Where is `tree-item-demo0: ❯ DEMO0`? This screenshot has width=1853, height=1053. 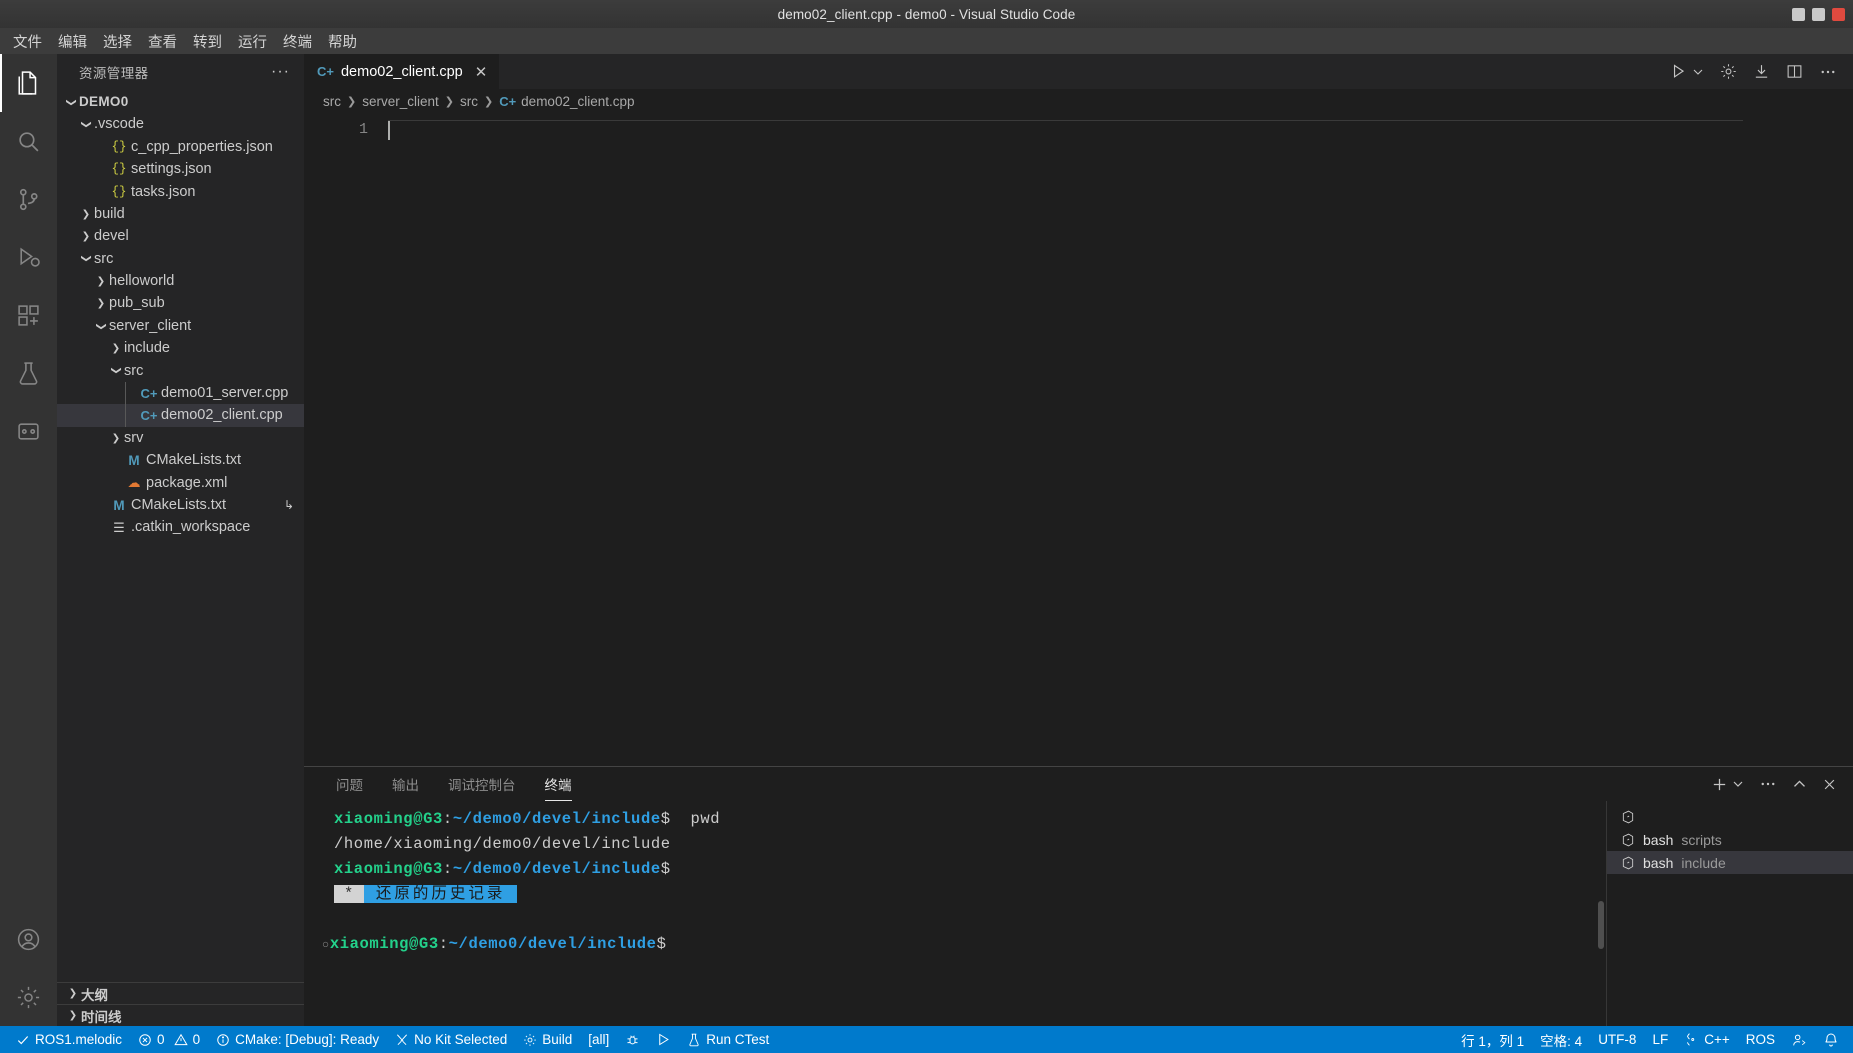
tree-item-demo0: ❯ DEMO0 is located at coordinates (180, 102).